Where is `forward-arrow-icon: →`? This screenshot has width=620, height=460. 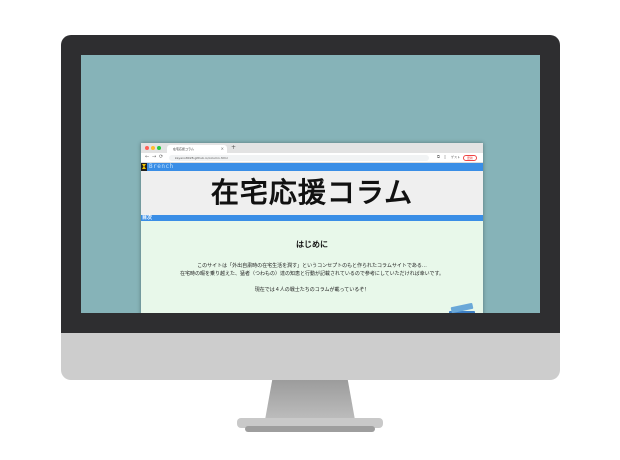 forward-arrow-icon: → is located at coordinates (154, 157).